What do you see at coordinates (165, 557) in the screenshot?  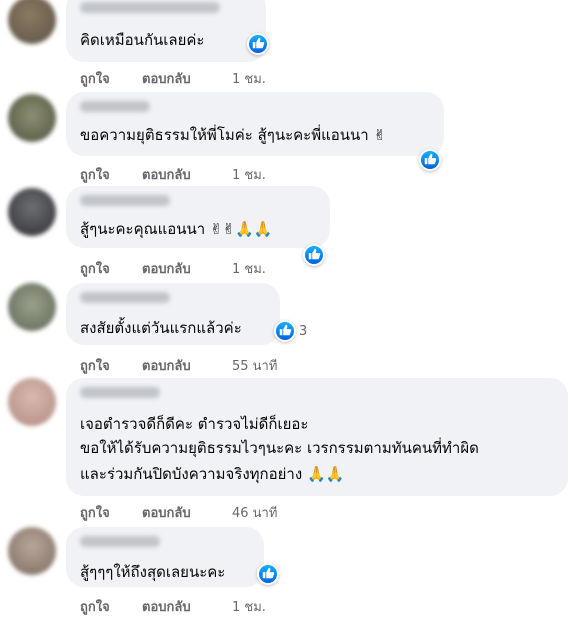 I see `comment-bubble: สู้ๆๆๆให้ถึงสุดเลยนะคะ` at bounding box center [165, 557].